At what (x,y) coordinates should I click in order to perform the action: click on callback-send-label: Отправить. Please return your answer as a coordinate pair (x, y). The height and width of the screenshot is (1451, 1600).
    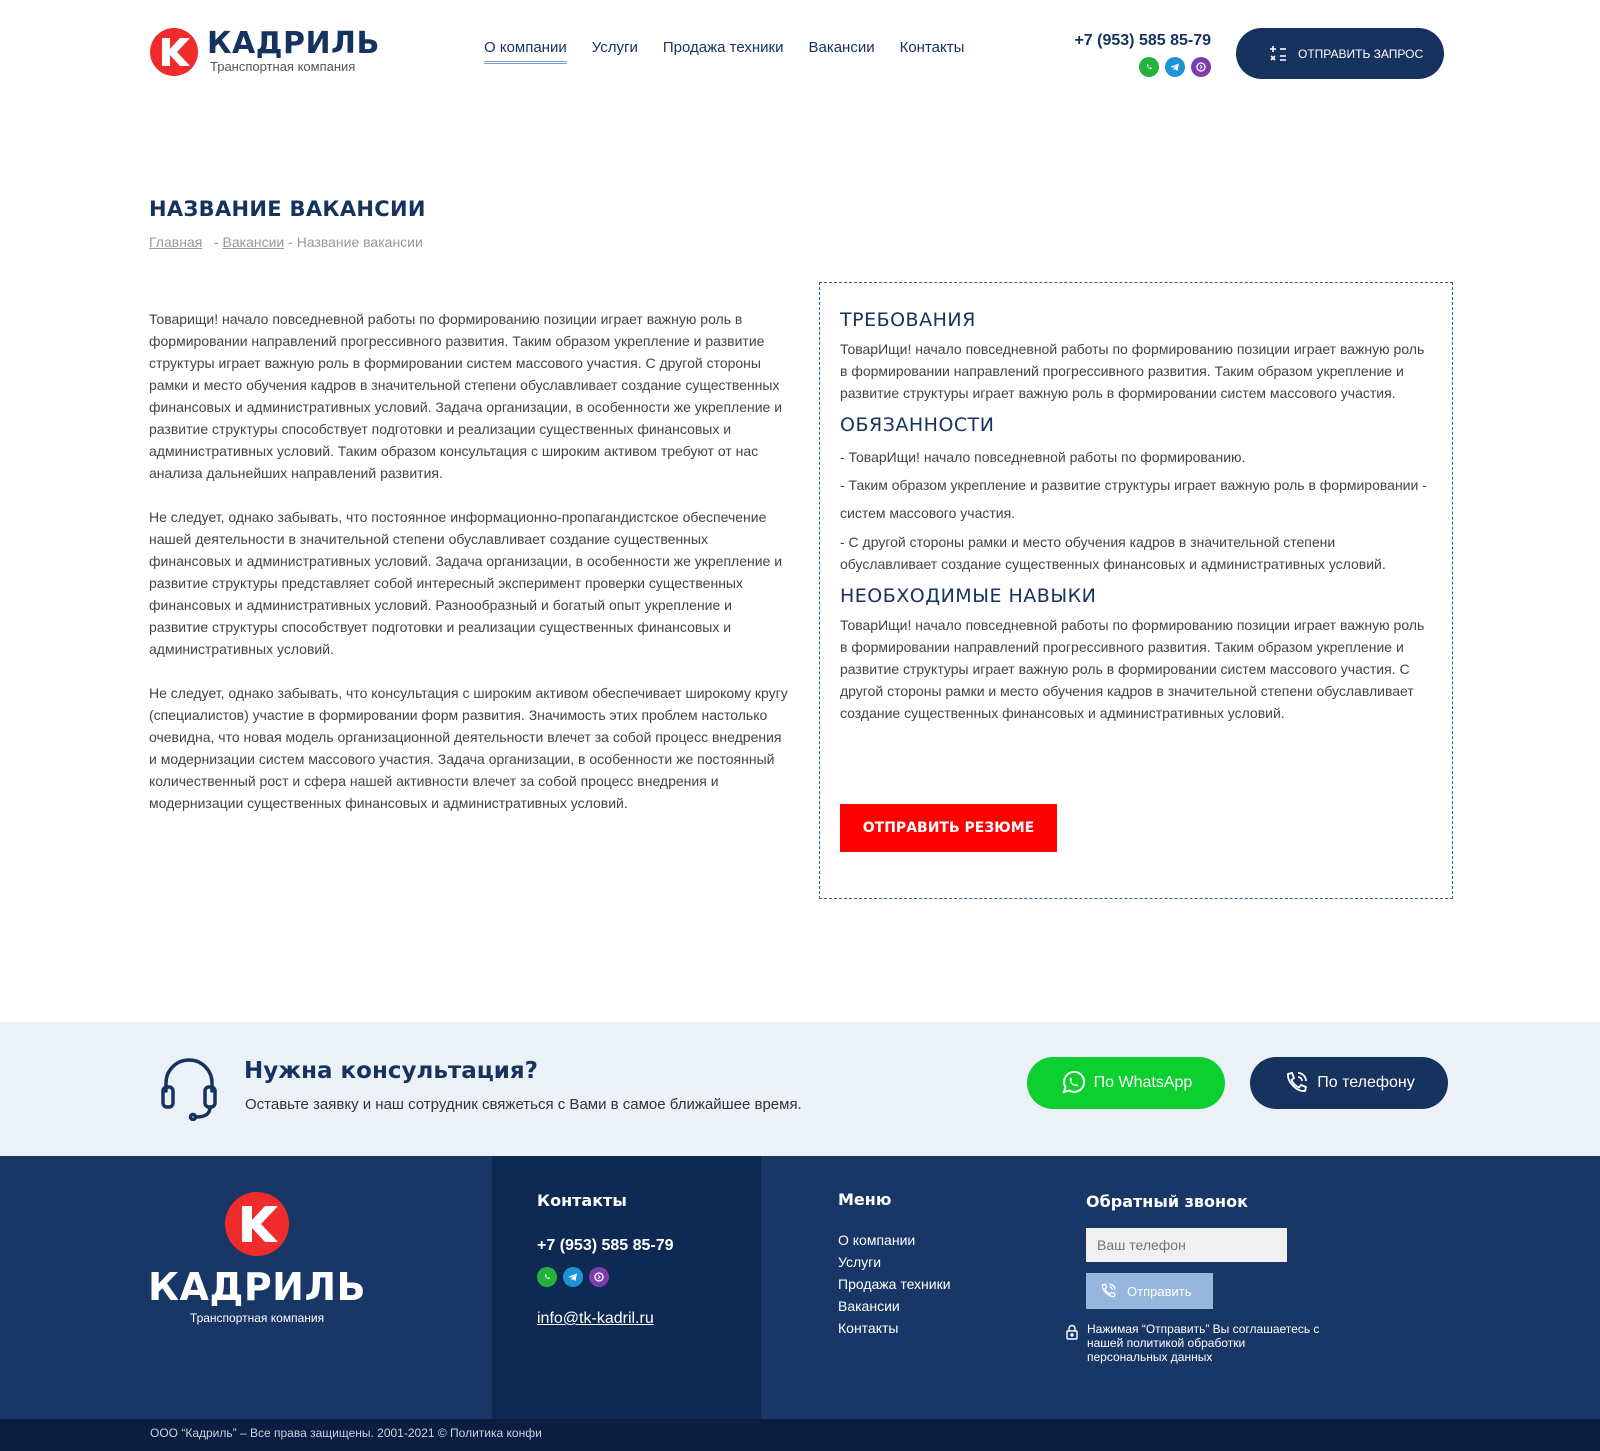
    Looking at the image, I should click on (1159, 1291).